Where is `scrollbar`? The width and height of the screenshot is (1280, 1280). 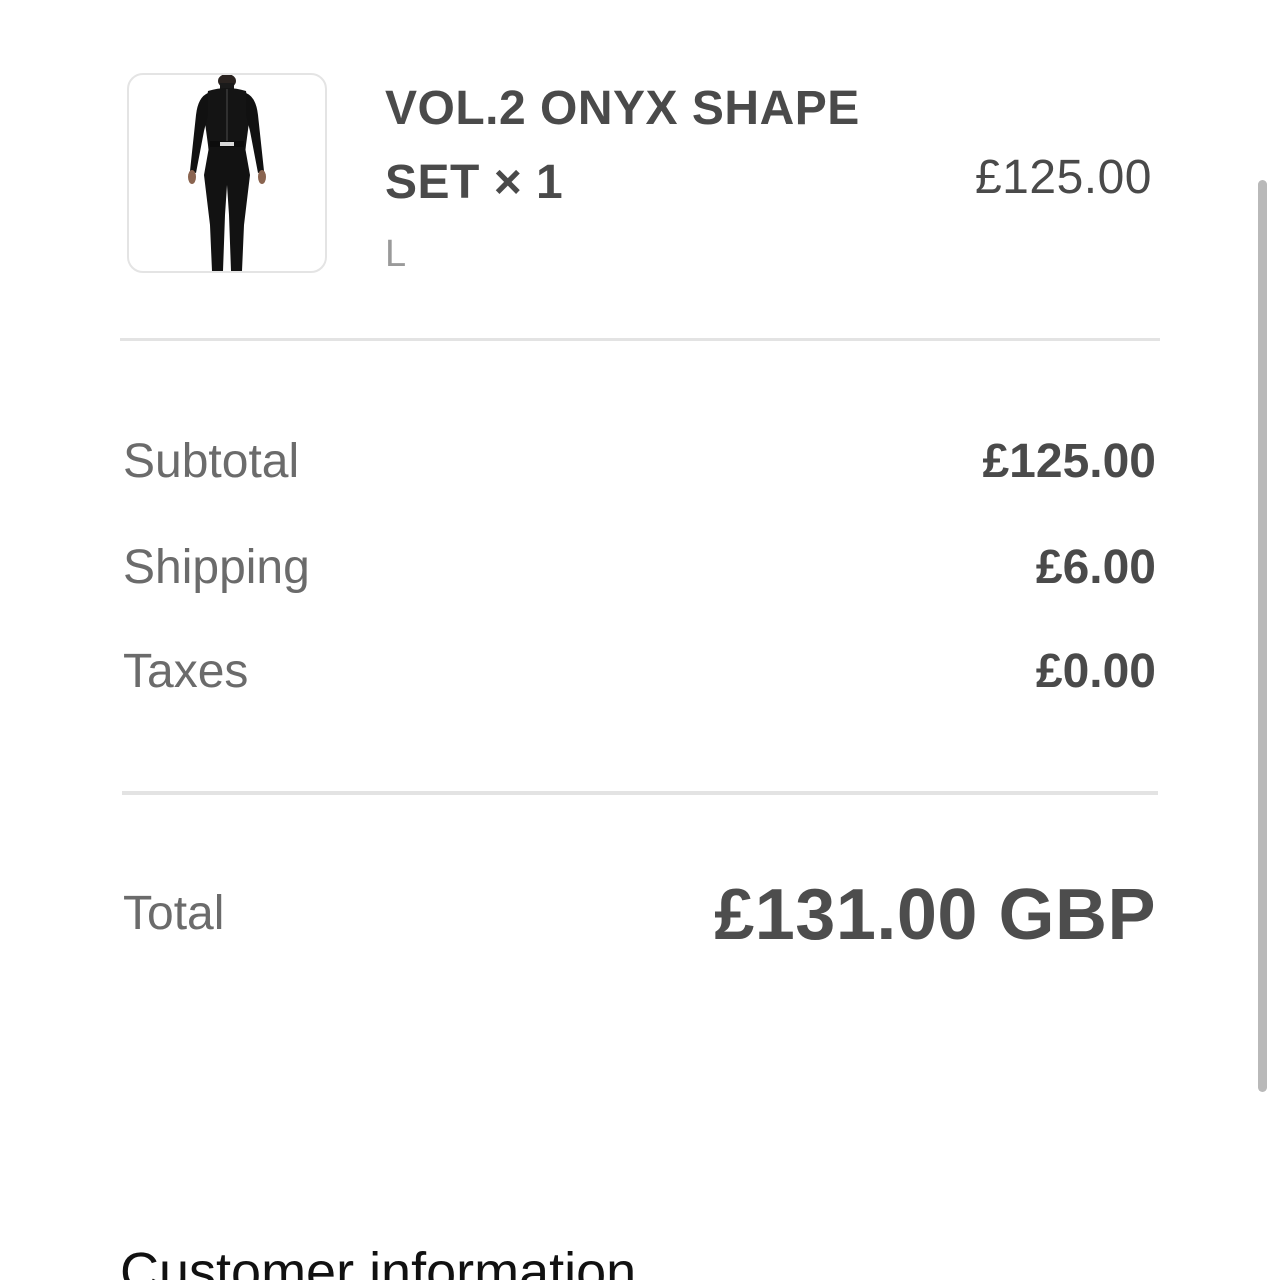 scrollbar is located at coordinates (1262, 636).